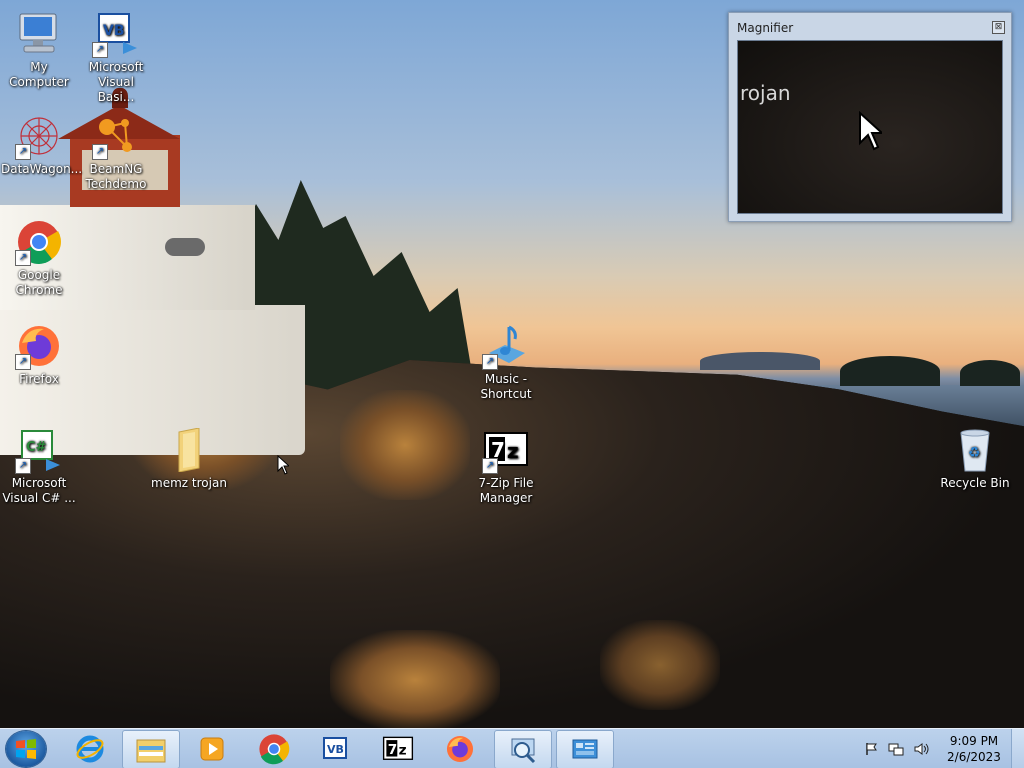  I want to click on media-player-icon, so click(212, 748).